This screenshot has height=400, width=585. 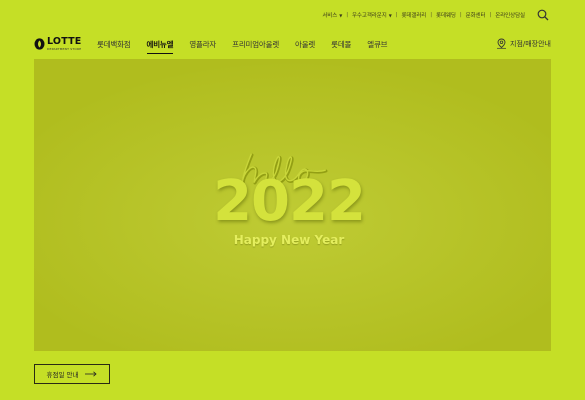 I want to click on hero-year: 2022, so click(x=289, y=201).